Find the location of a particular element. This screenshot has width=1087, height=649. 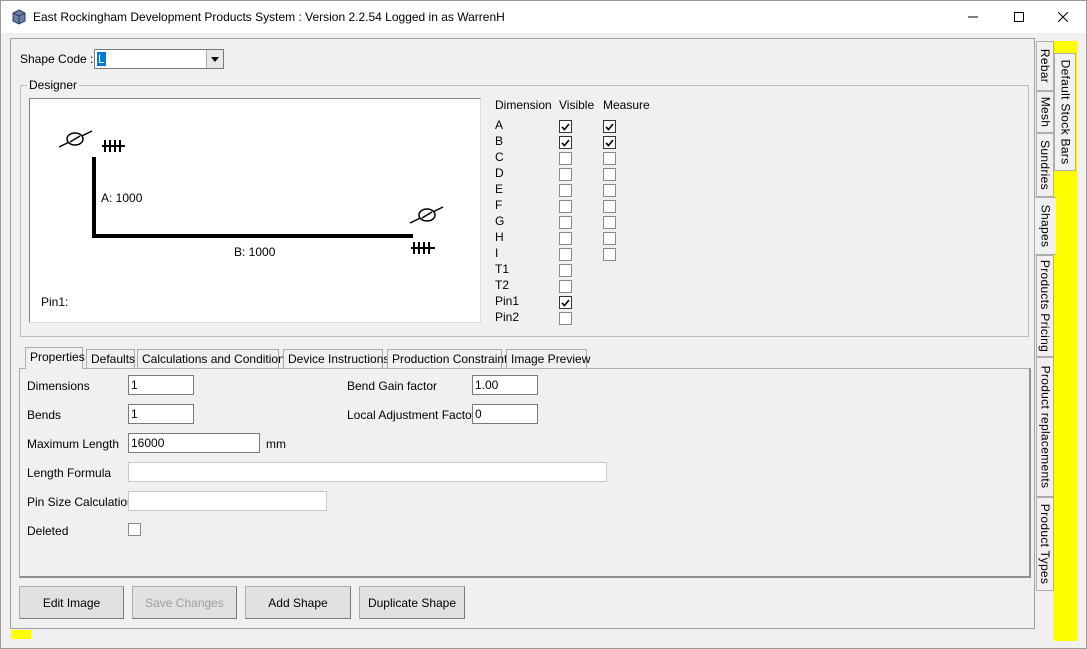

tab-properties: Properties is located at coordinates (55, 358).